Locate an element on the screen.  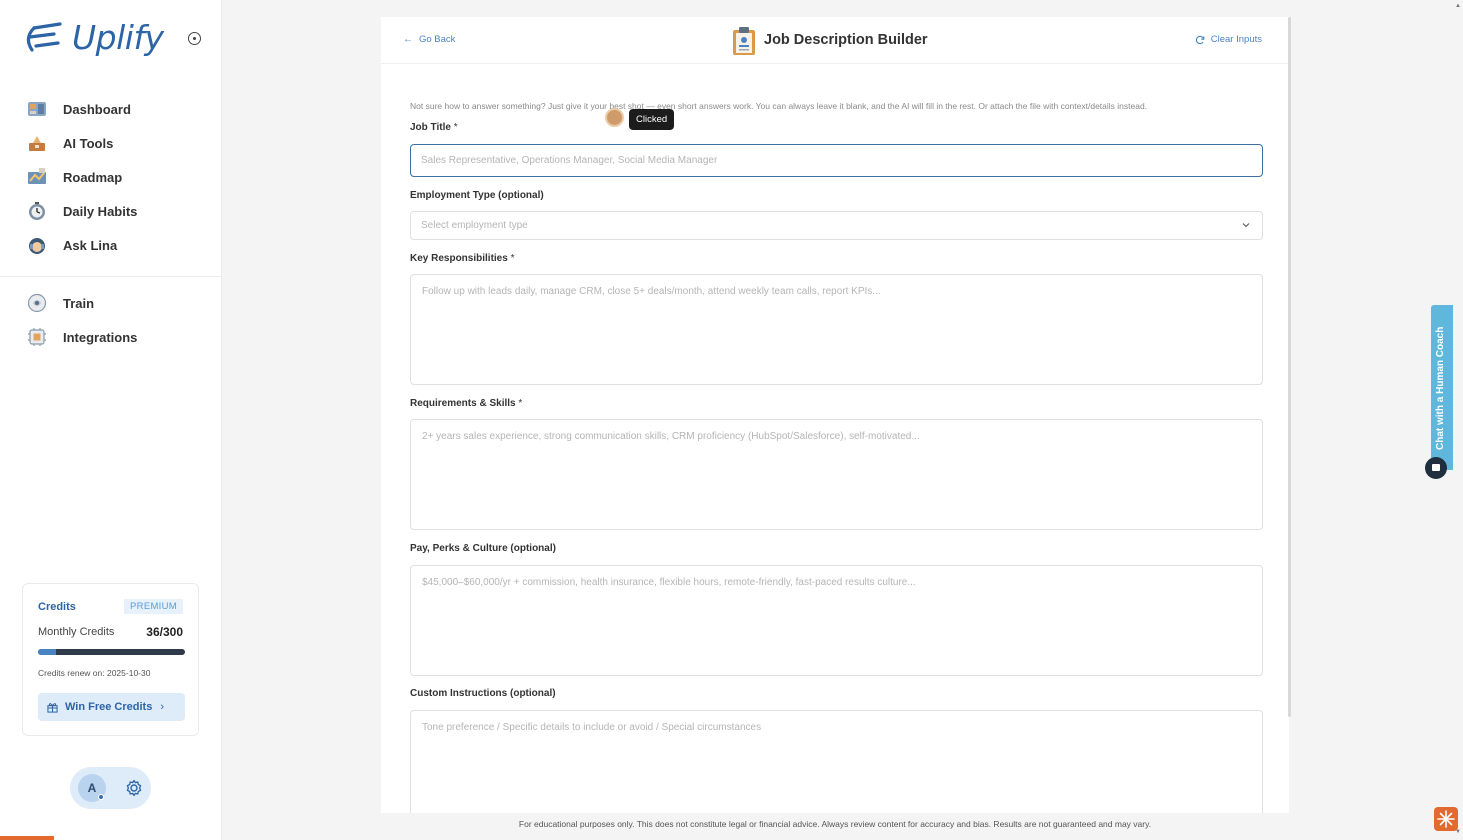
sidebar-item-label: Daily Habits is located at coordinates (100, 211).